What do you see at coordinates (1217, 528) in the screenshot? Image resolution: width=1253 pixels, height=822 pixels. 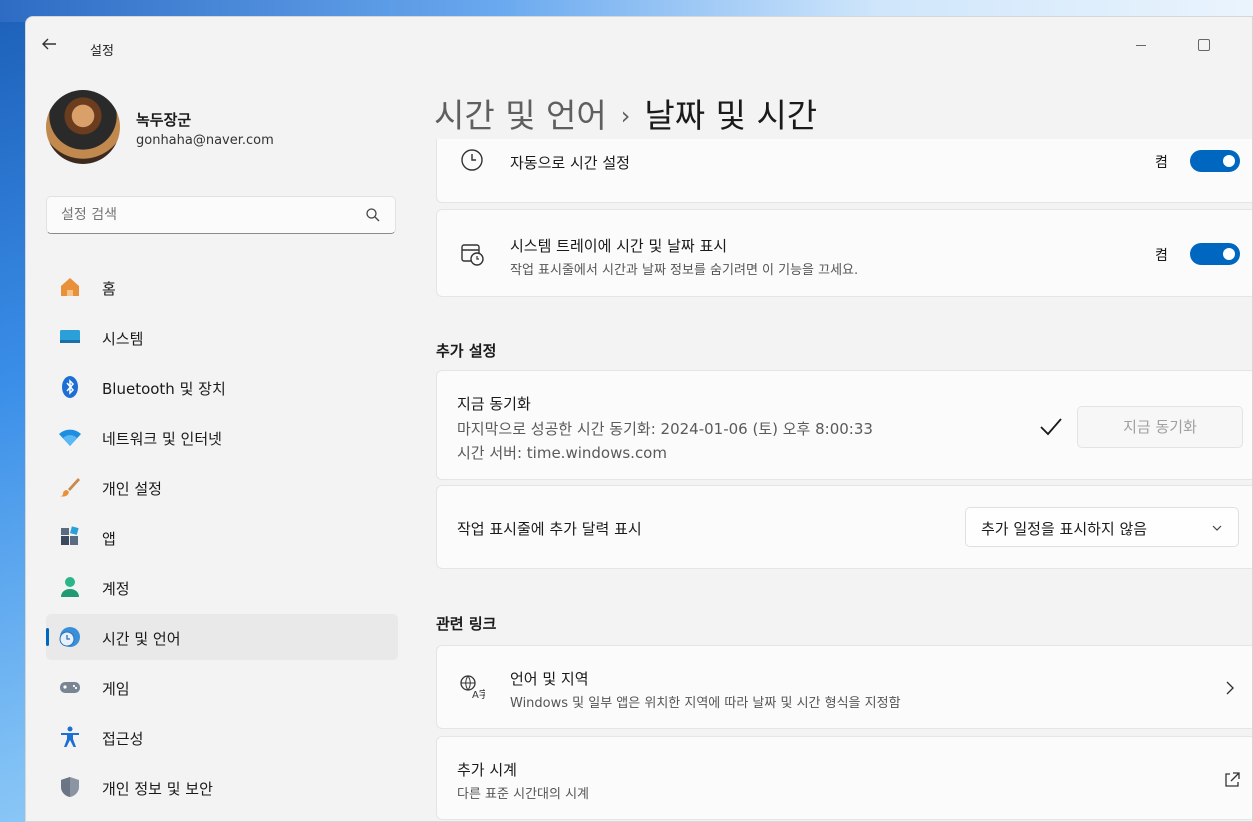 I see `chevron-down-icon` at bounding box center [1217, 528].